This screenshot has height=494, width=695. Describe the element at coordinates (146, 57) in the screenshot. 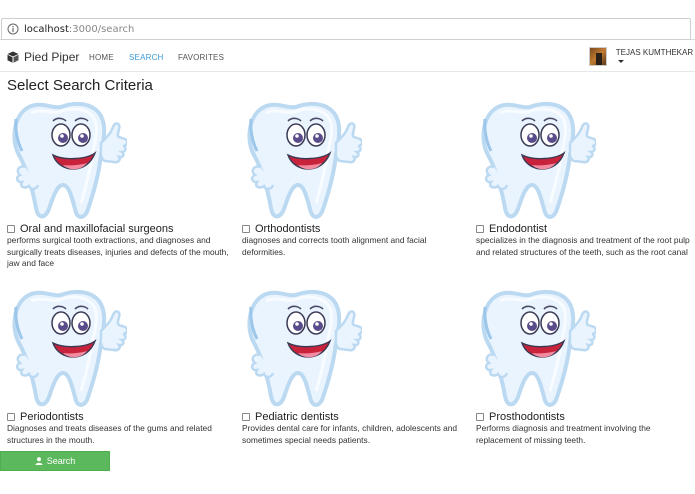

I see `nav-search: SEARCH` at that location.